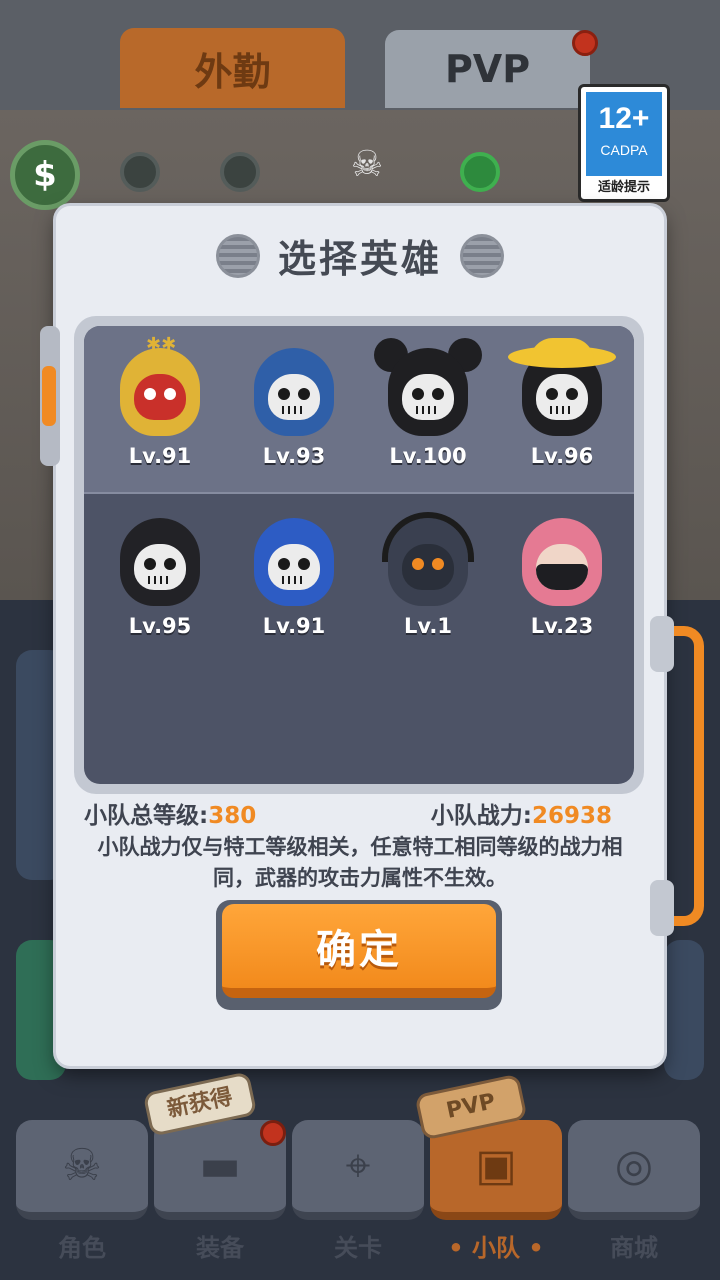  I want to click on hero-level: Lv.23, so click(562, 626).